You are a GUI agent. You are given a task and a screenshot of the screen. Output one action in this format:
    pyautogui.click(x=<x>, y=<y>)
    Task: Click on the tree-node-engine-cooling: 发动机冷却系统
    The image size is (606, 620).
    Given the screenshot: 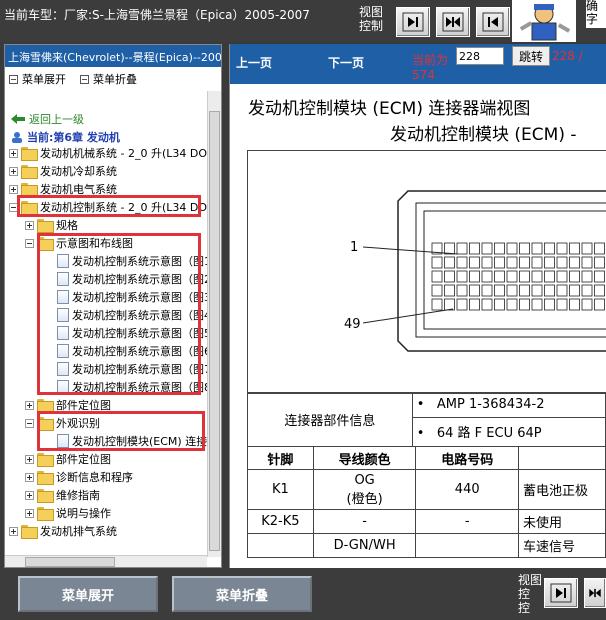 What is the action you would take?
    pyautogui.click(x=63, y=171)
    